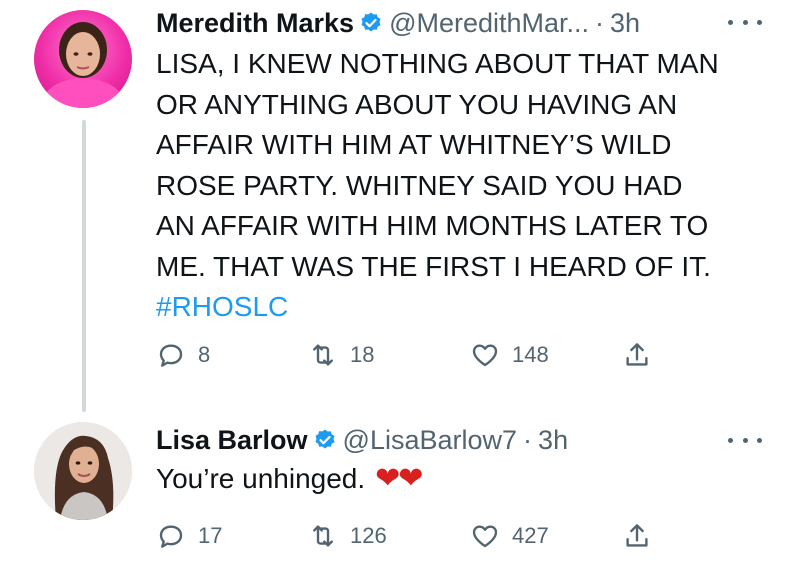 Image resolution: width=800 pixels, height=578 pixels. I want to click on thread-line, so click(84, 266).